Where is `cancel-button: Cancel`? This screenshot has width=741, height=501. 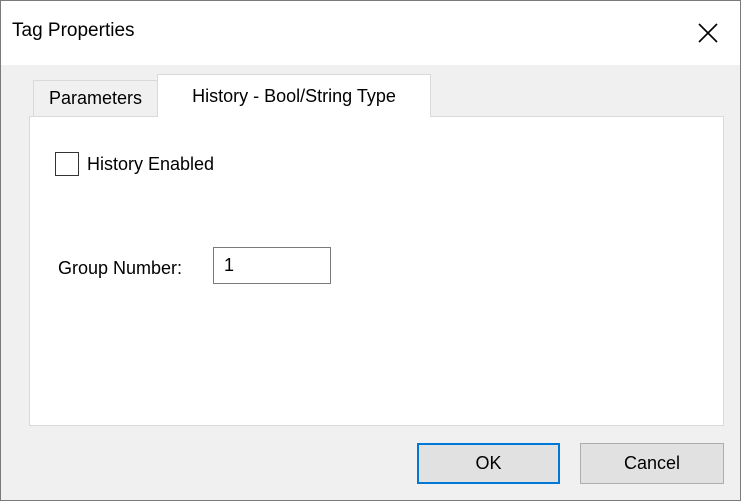 cancel-button: Cancel is located at coordinates (652, 463).